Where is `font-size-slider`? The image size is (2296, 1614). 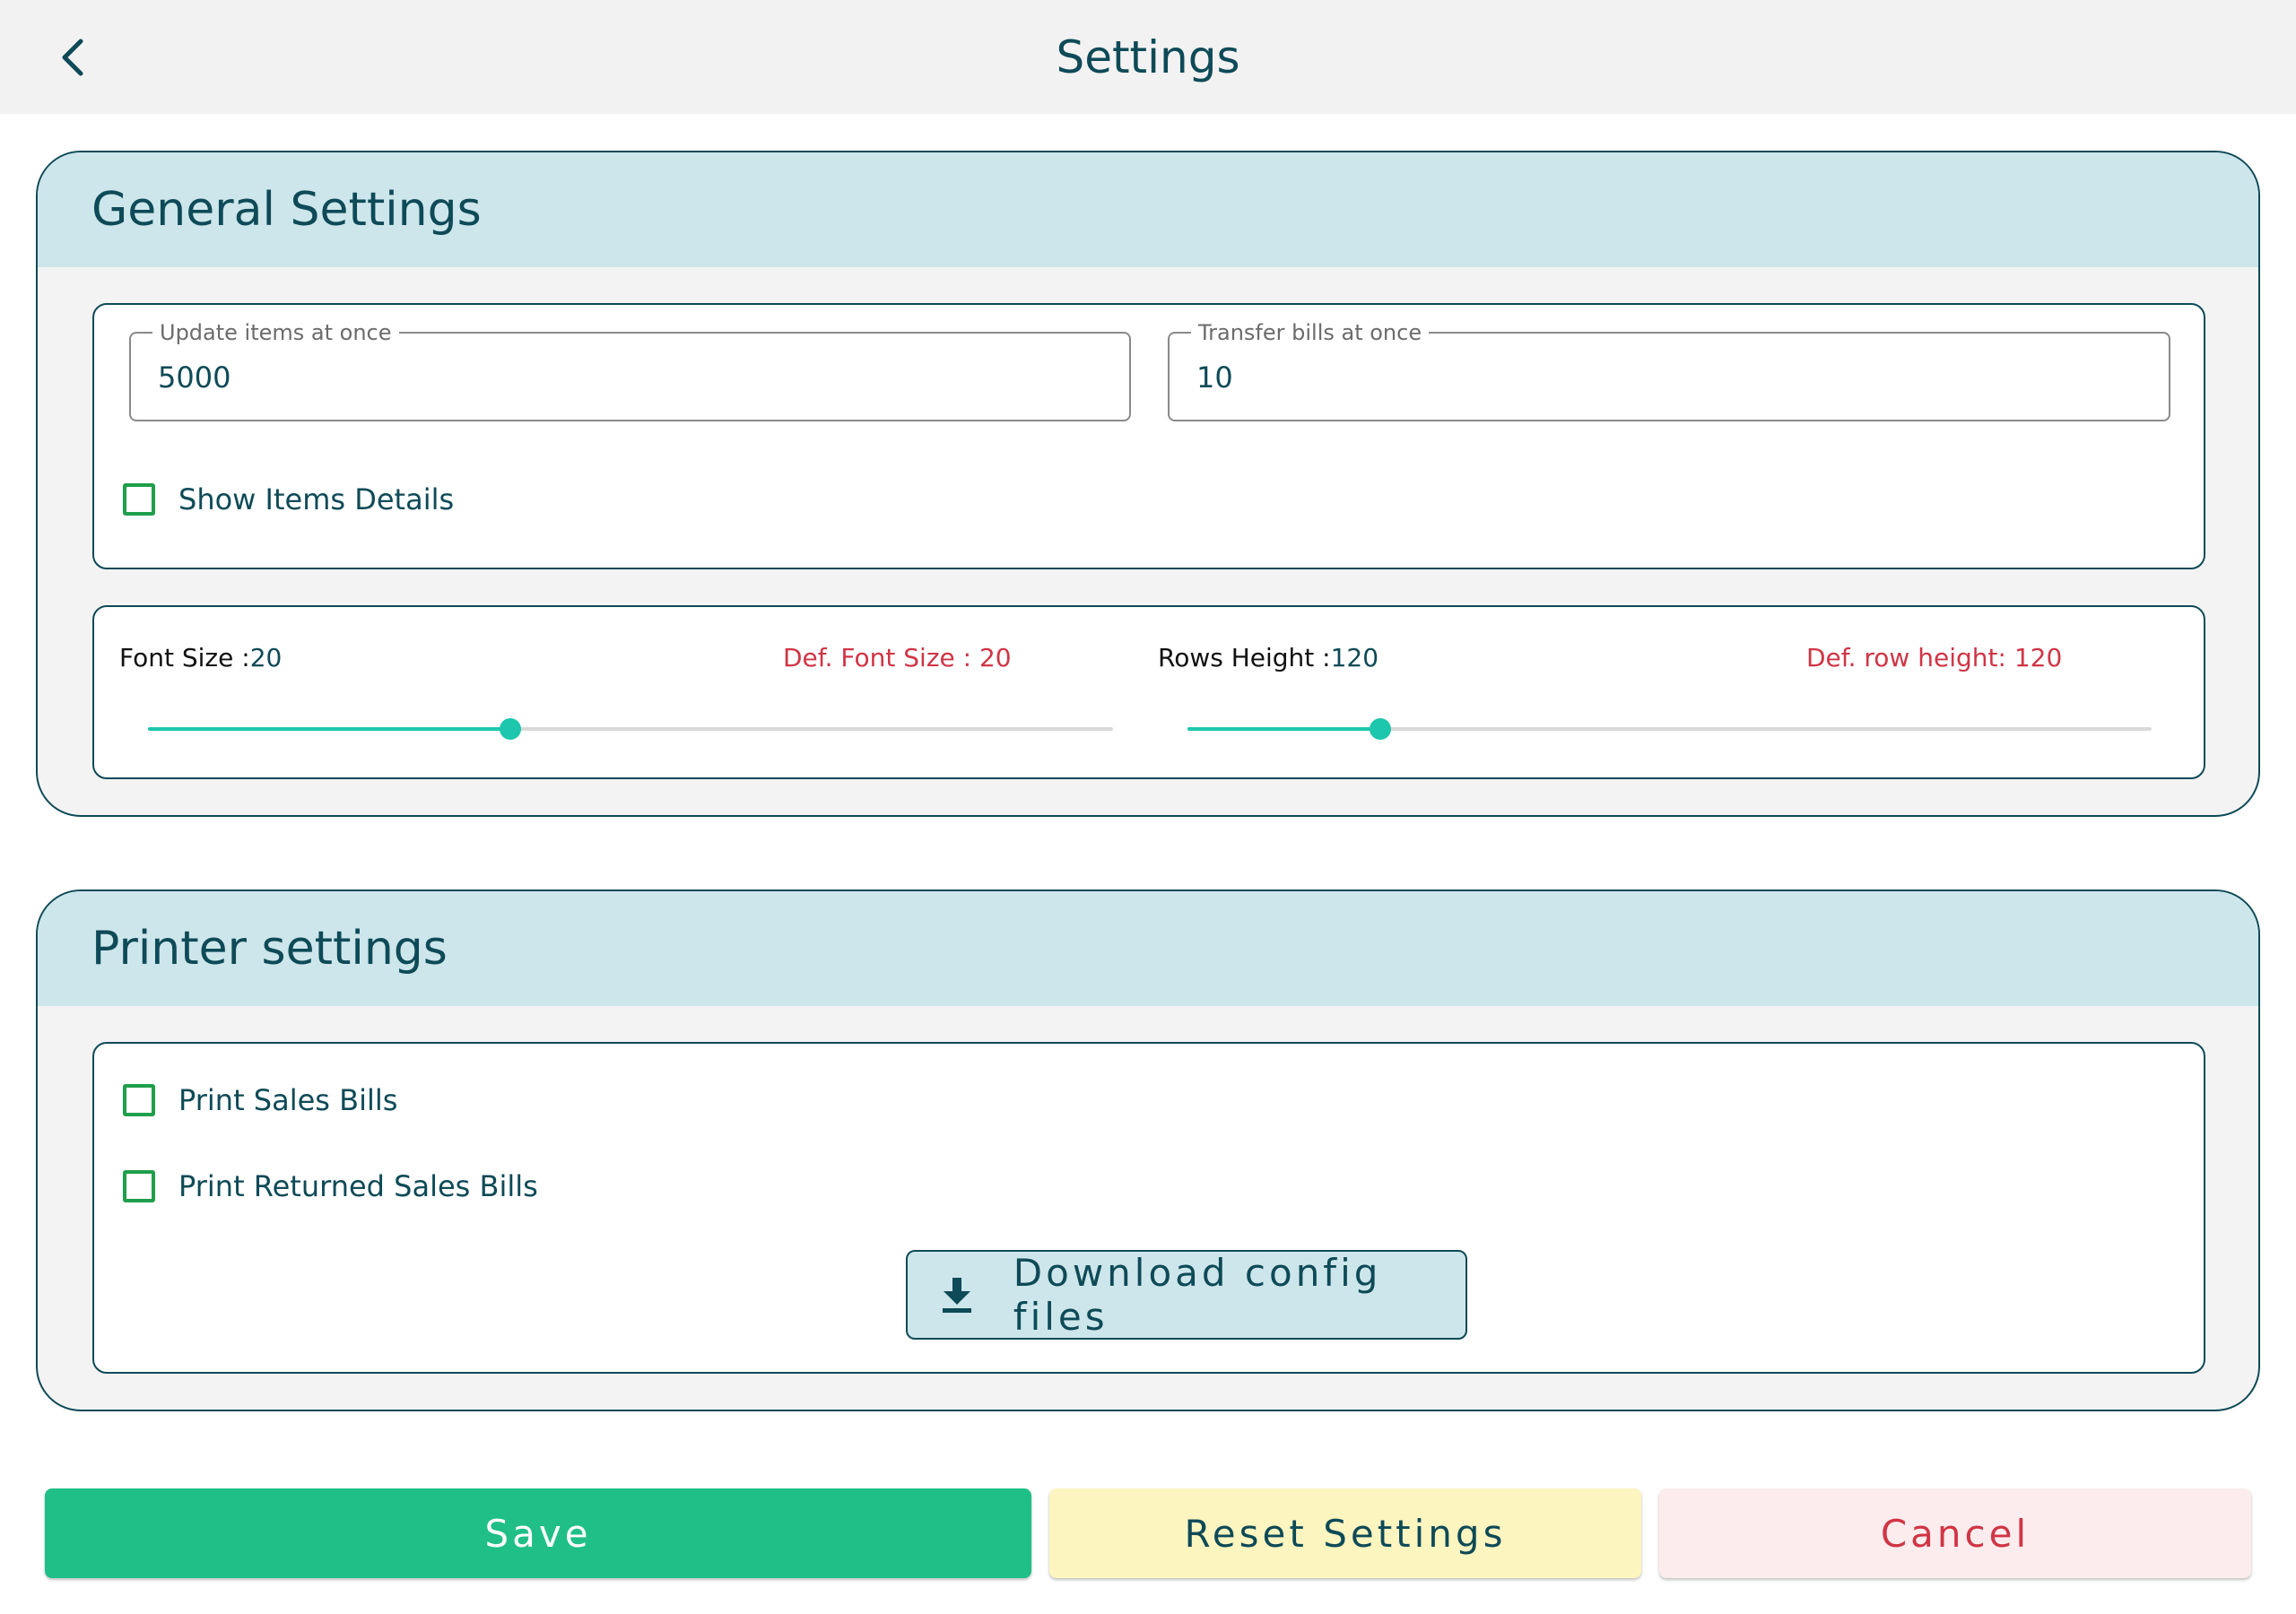
font-size-slider is located at coordinates (630, 729).